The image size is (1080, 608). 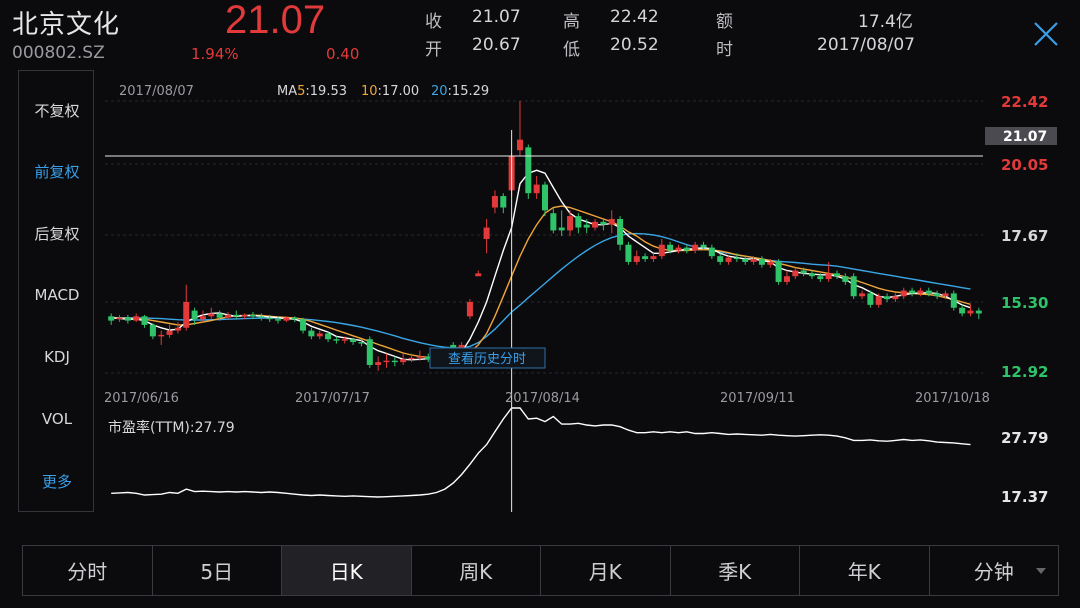 I want to click on high-label: 高, so click(x=571, y=22).